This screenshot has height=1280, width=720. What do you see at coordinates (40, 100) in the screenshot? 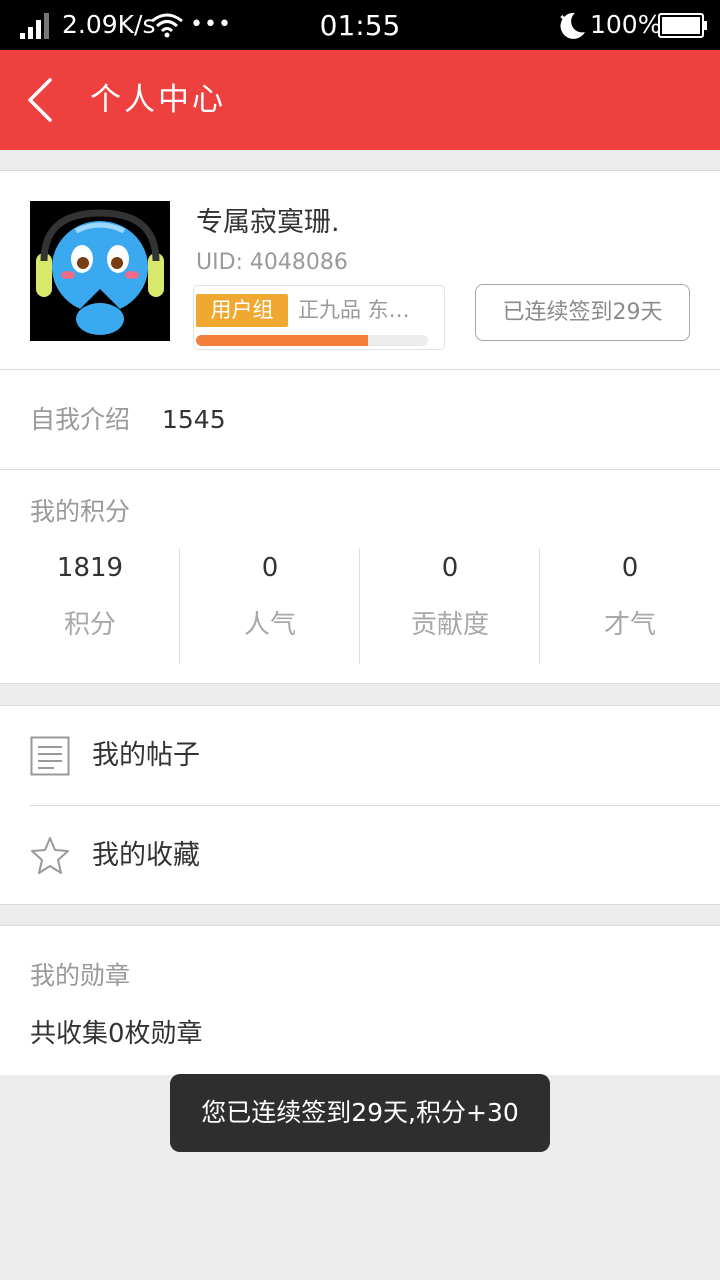
I see `back-button` at bounding box center [40, 100].